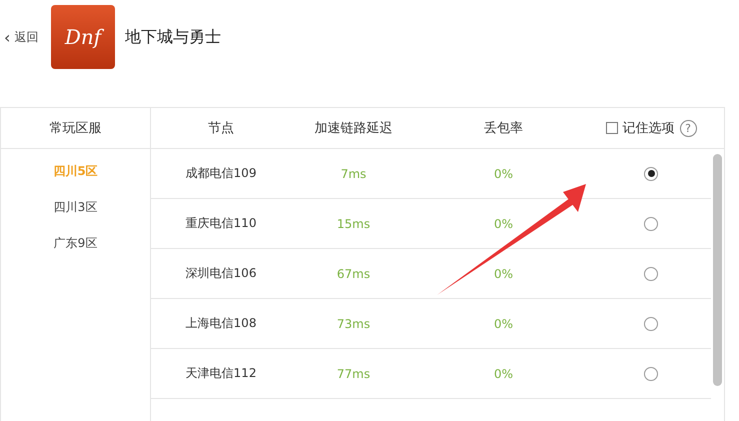  I want to click on help-icon: ?, so click(688, 128).